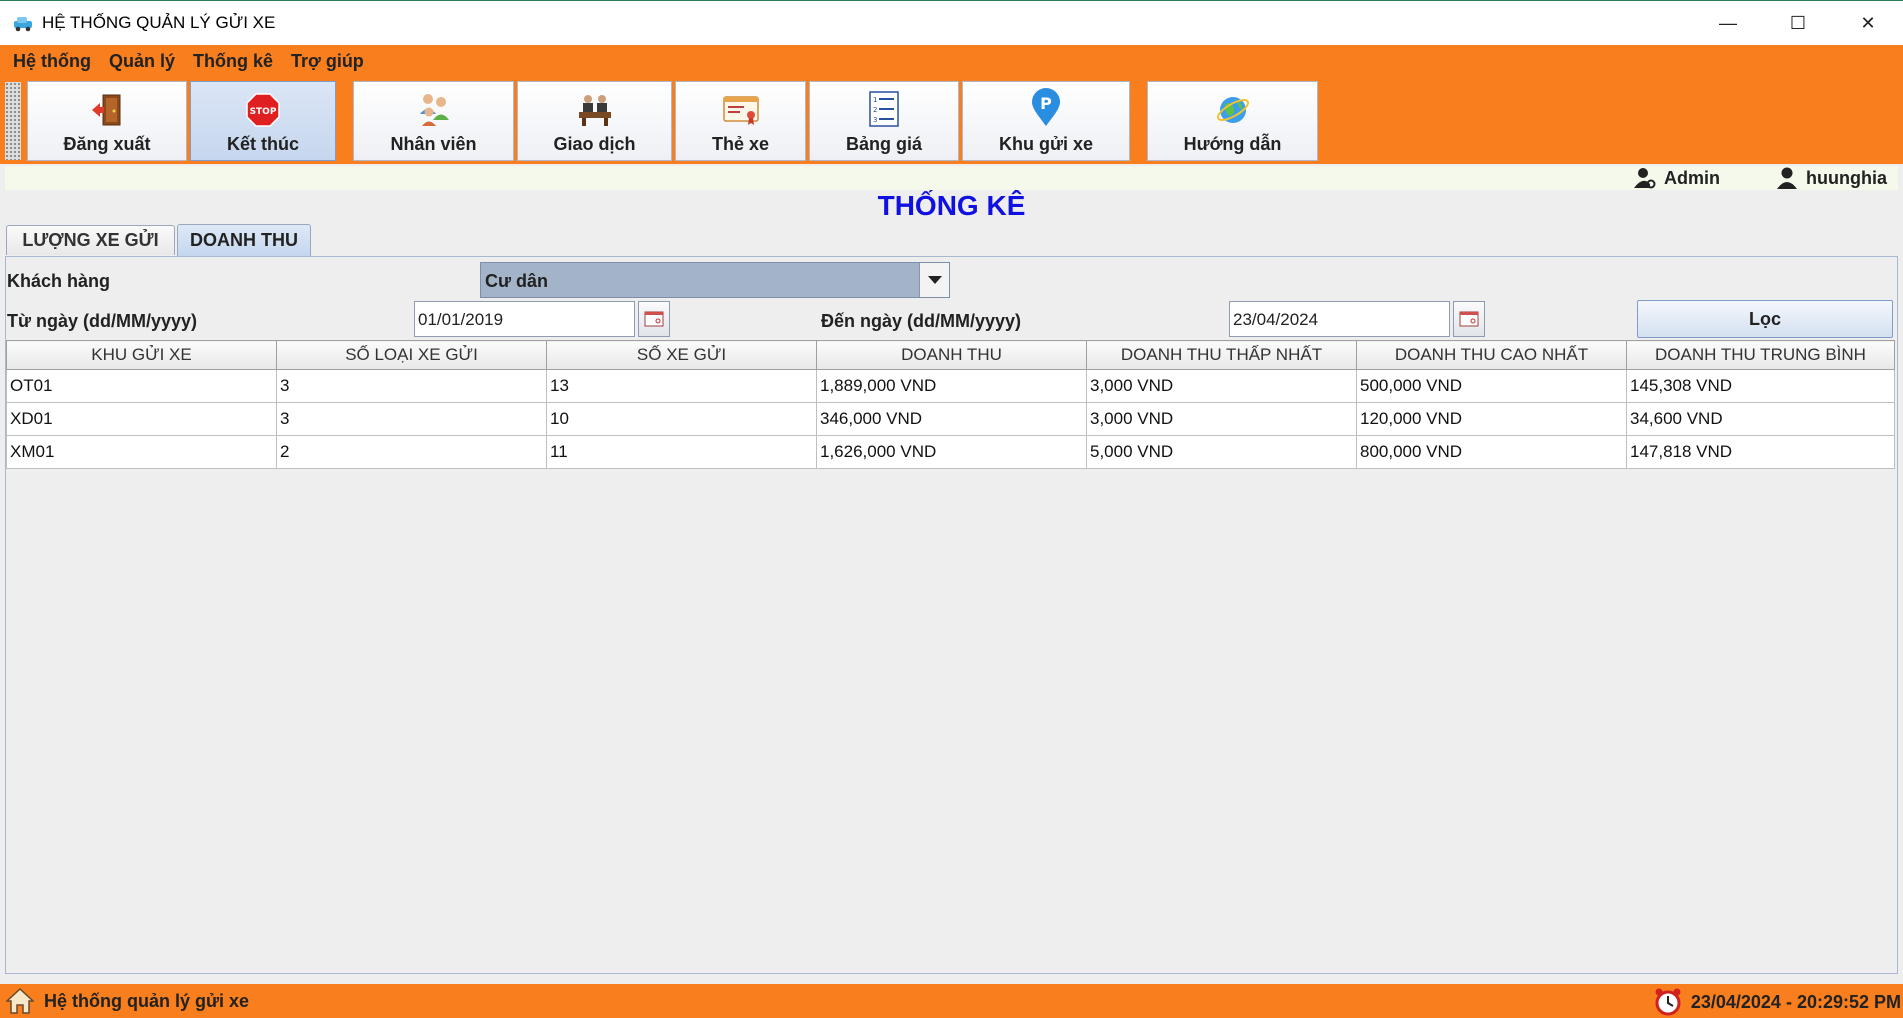 This screenshot has width=1903, height=1018. What do you see at coordinates (1491, 452) in the screenshot?
I see `table-cell: 800,000 VND` at bounding box center [1491, 452].